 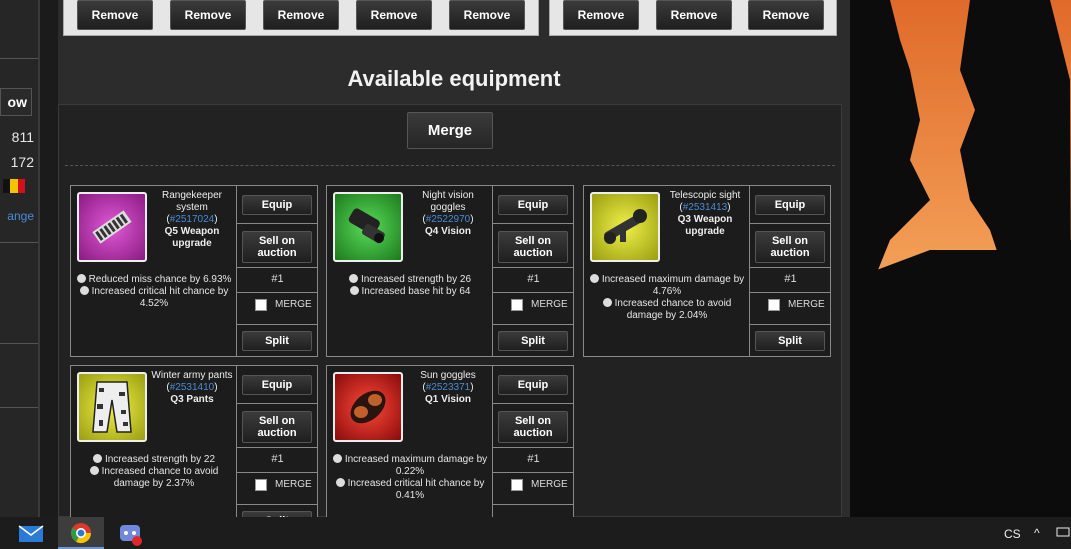 I want to click on item-id-link: #2523371, so click(x=448, y=387).